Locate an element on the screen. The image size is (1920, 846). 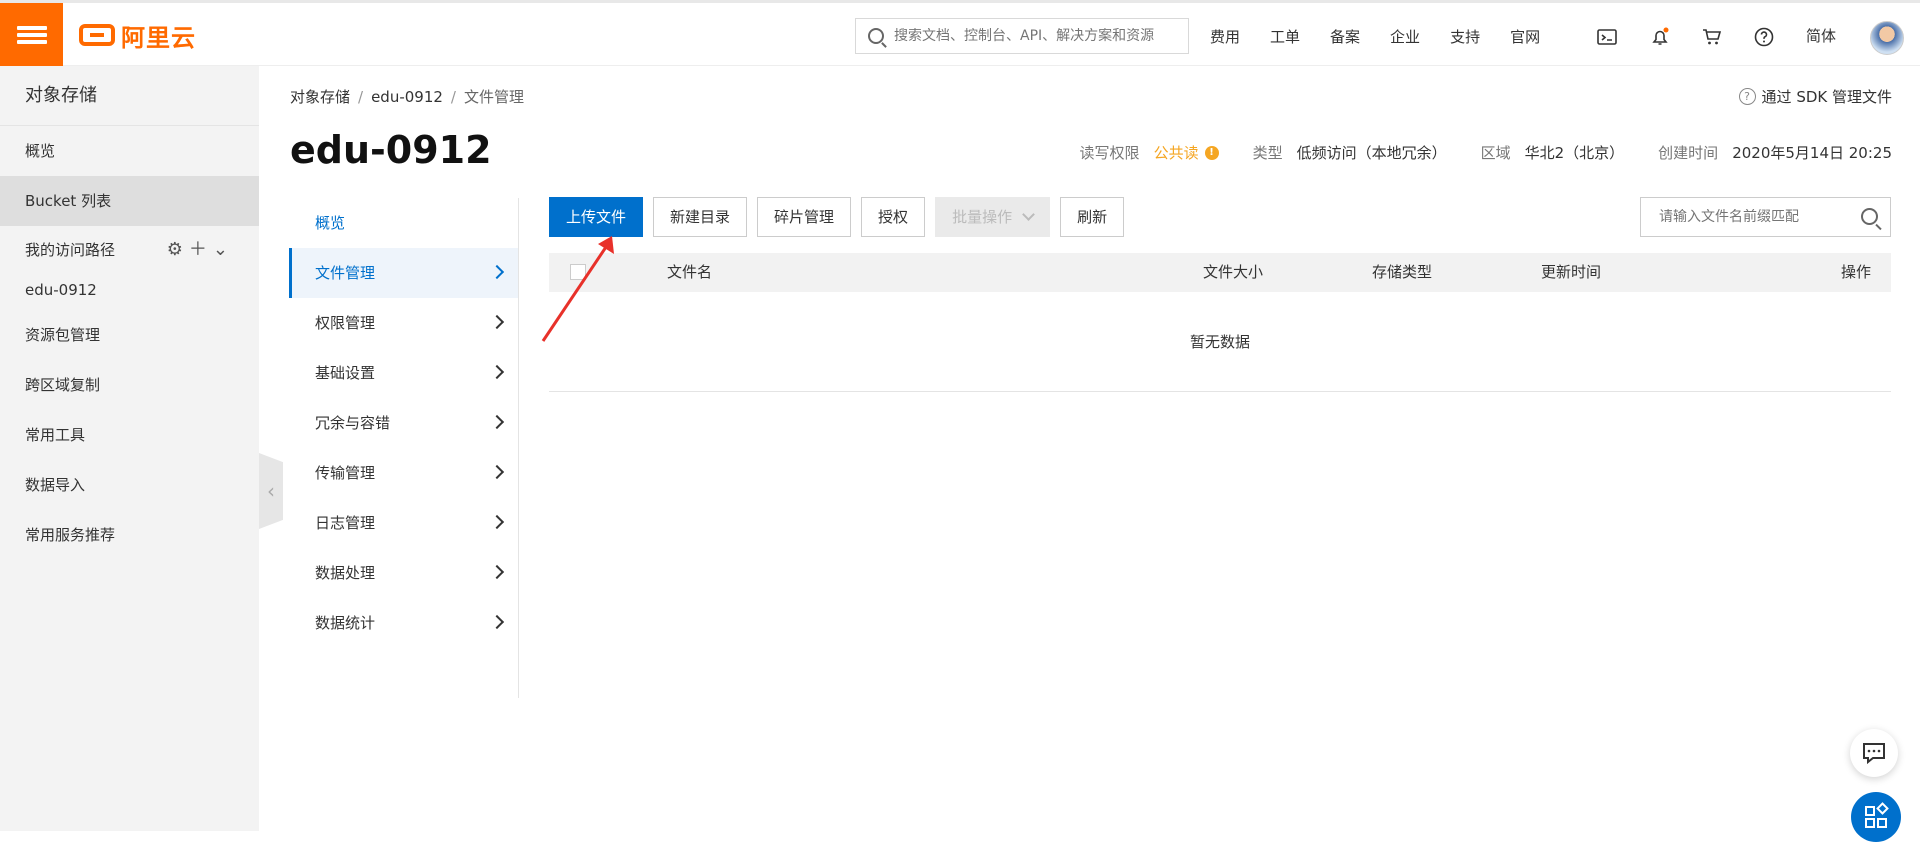
created-label: 创建时间 is located at coordinates (1688, 153).